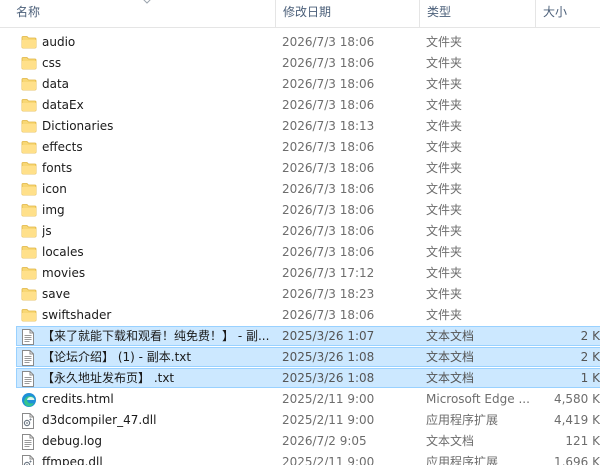 The image size is (600, 465). I want to click on column-header-size: 大小, so click(567, 13).